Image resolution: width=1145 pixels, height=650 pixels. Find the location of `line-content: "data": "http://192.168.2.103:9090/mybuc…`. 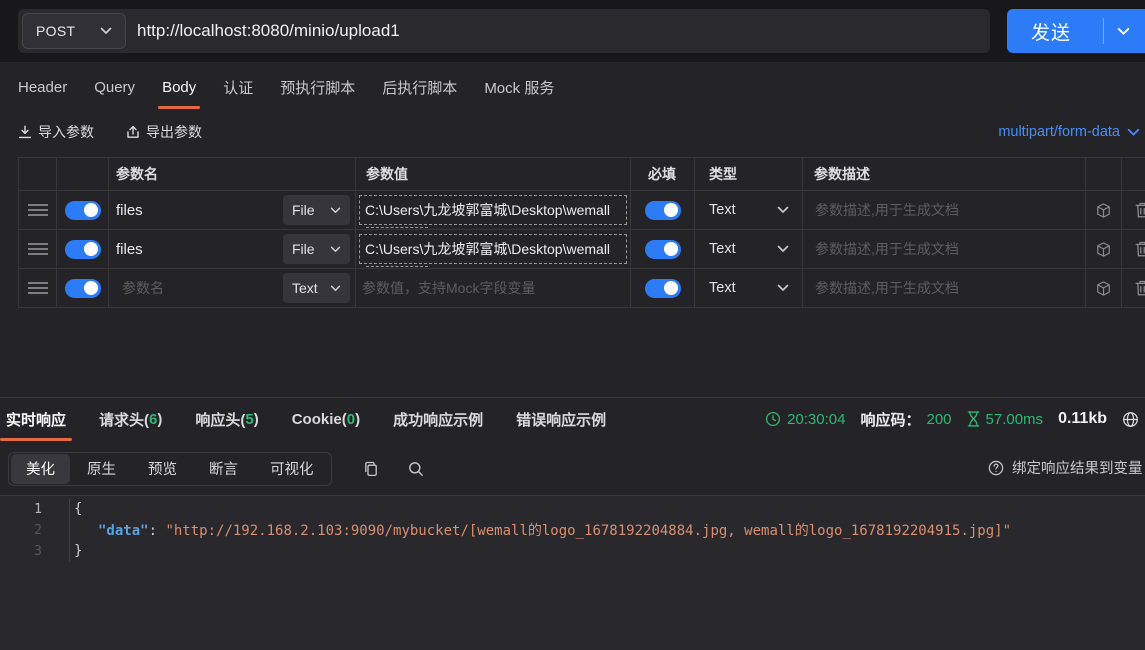

line-content: "data": "http://192.168.2.103:9090/mybuc… is located at coordinates (540, 530).